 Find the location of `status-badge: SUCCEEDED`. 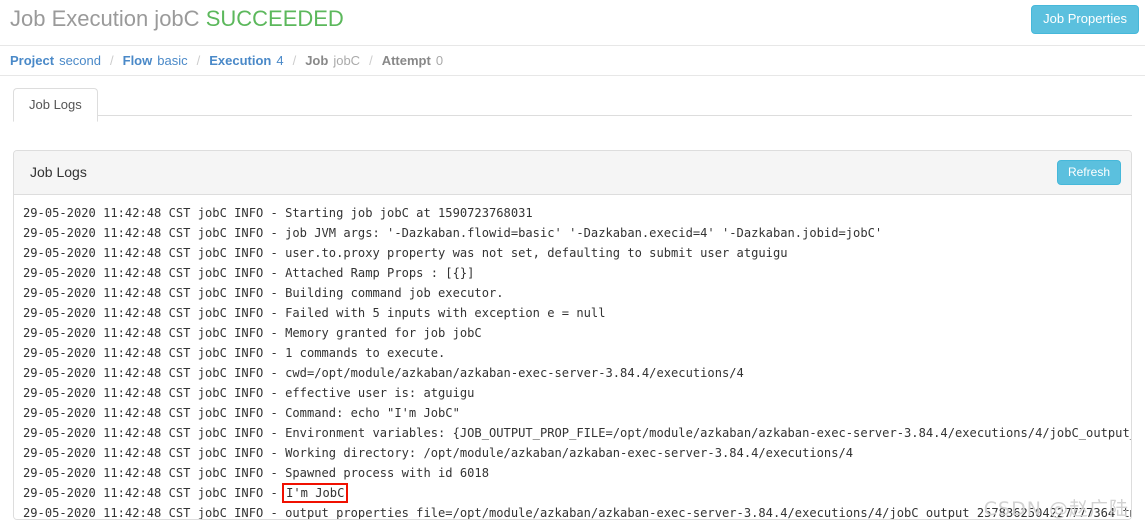

status-badge: SUCCEEDED is located at coordinates (274, 18).